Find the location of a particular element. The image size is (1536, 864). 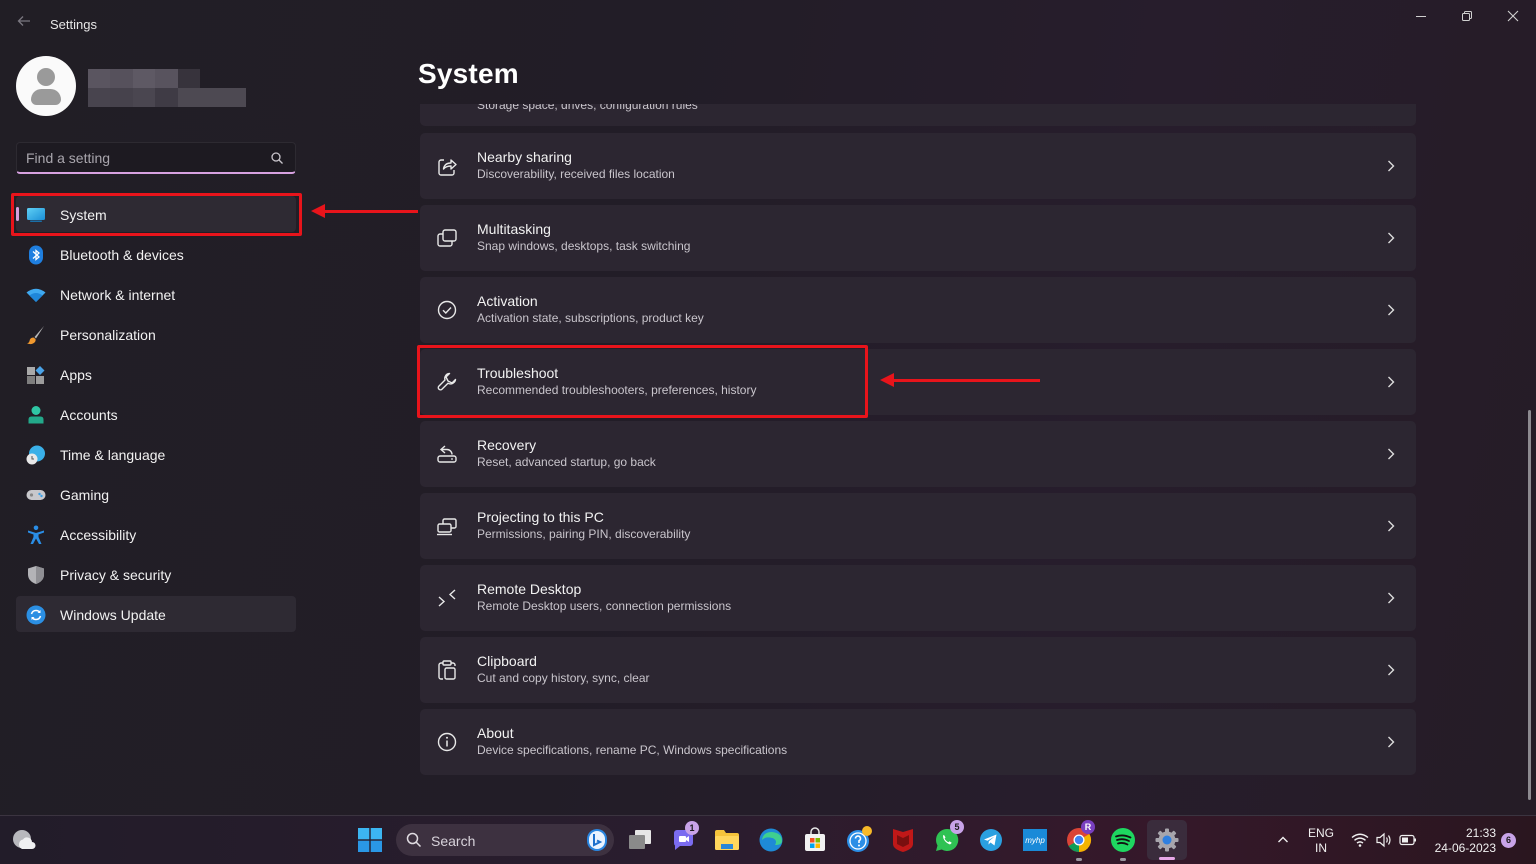

search-input is located at coordinates (146, 158).